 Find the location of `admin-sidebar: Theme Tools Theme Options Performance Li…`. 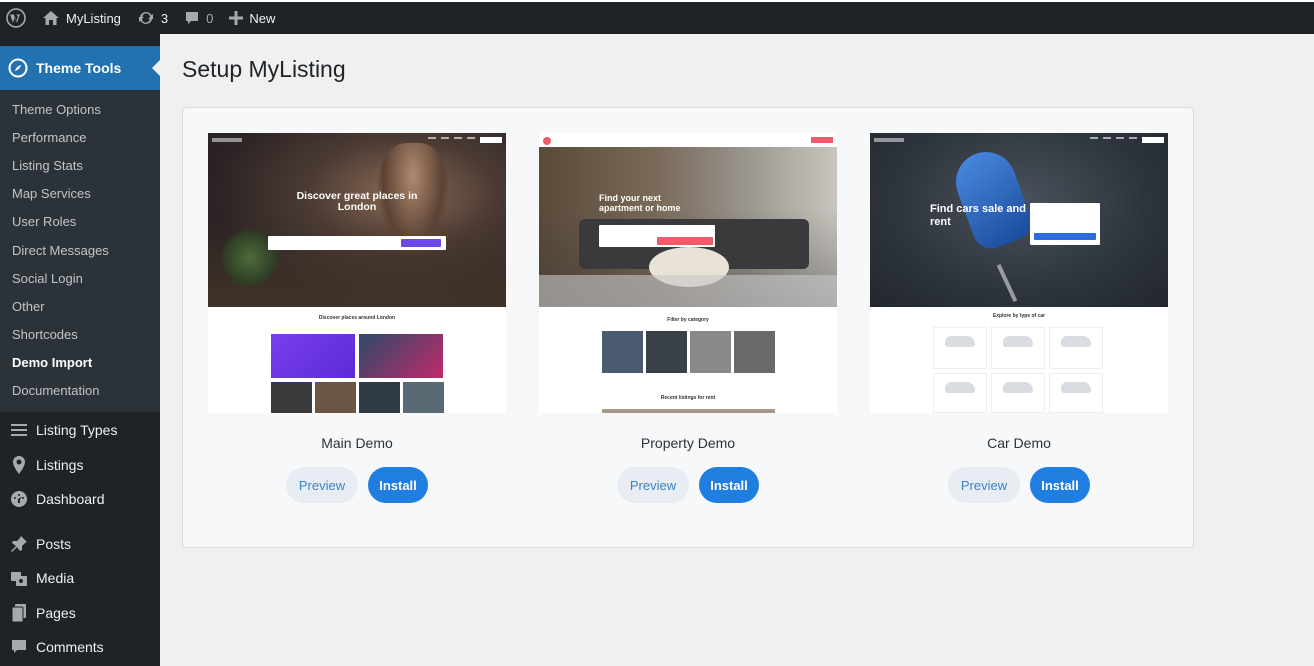

admin-sidebar: Theme Tools Theme Options Performance Li… is located at coordinates (80, 350).